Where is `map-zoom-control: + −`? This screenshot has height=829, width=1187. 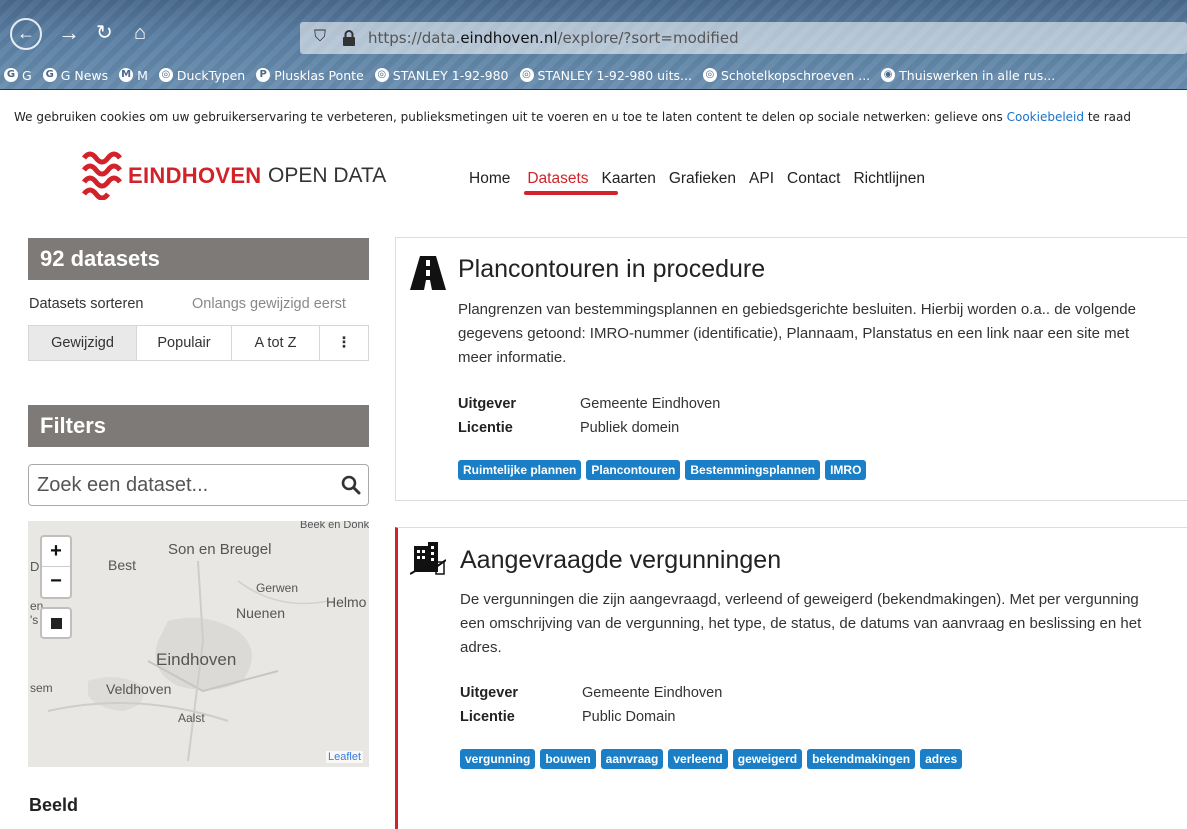 map-zoom-control: + − is located at coordinates (56, 567).